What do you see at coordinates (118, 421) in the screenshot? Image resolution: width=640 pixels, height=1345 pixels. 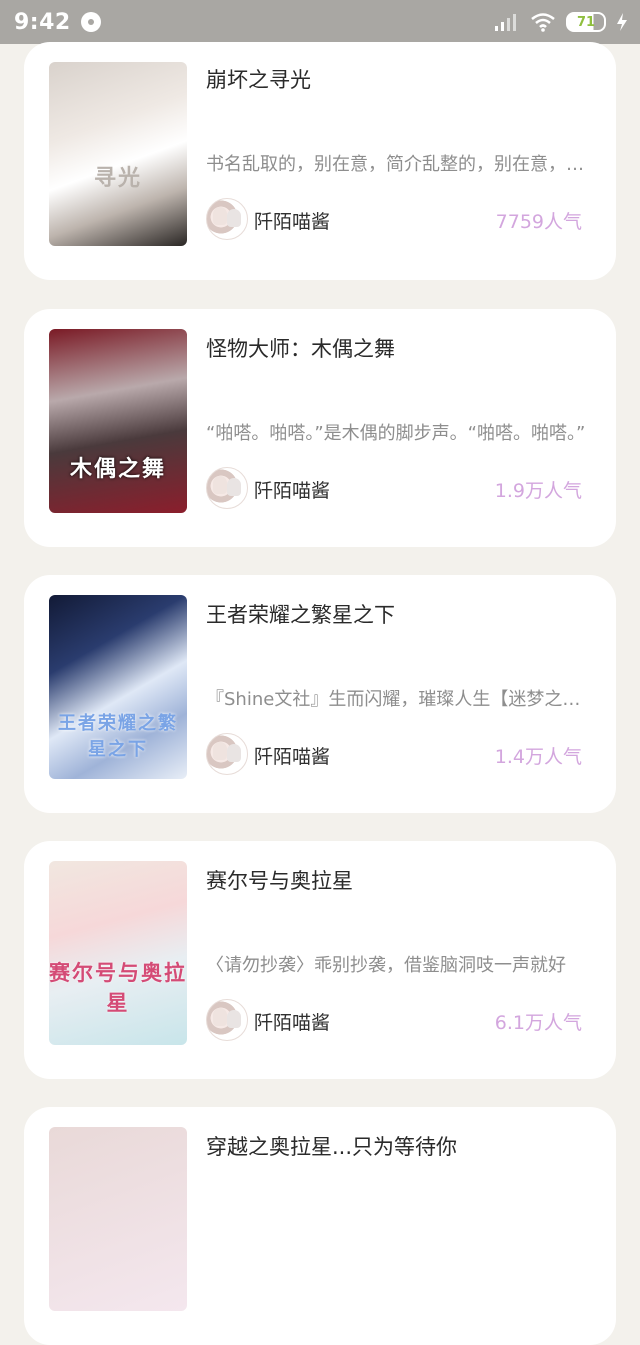 I see `book-cover: 木偶之舞` at bounding box center [118, 421].